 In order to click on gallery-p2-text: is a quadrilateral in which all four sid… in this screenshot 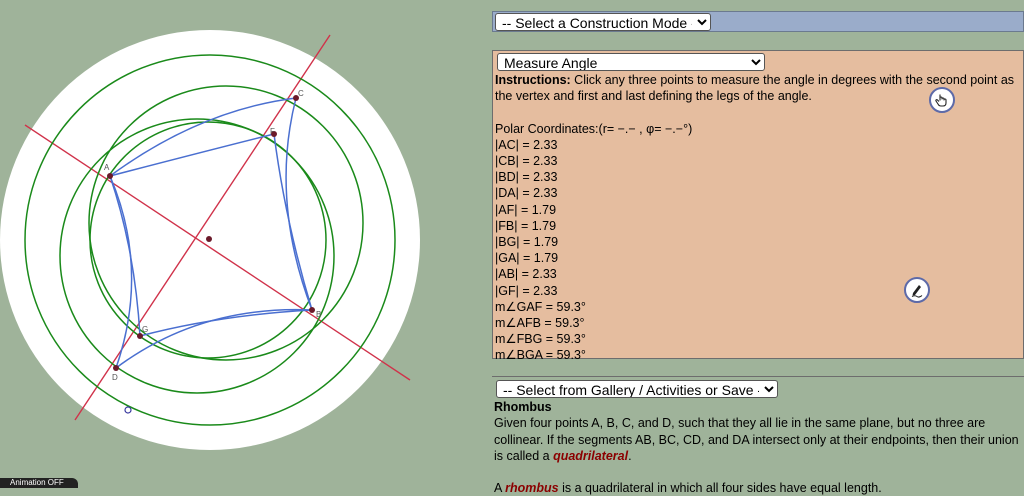, I will do `click(720, 488)`.